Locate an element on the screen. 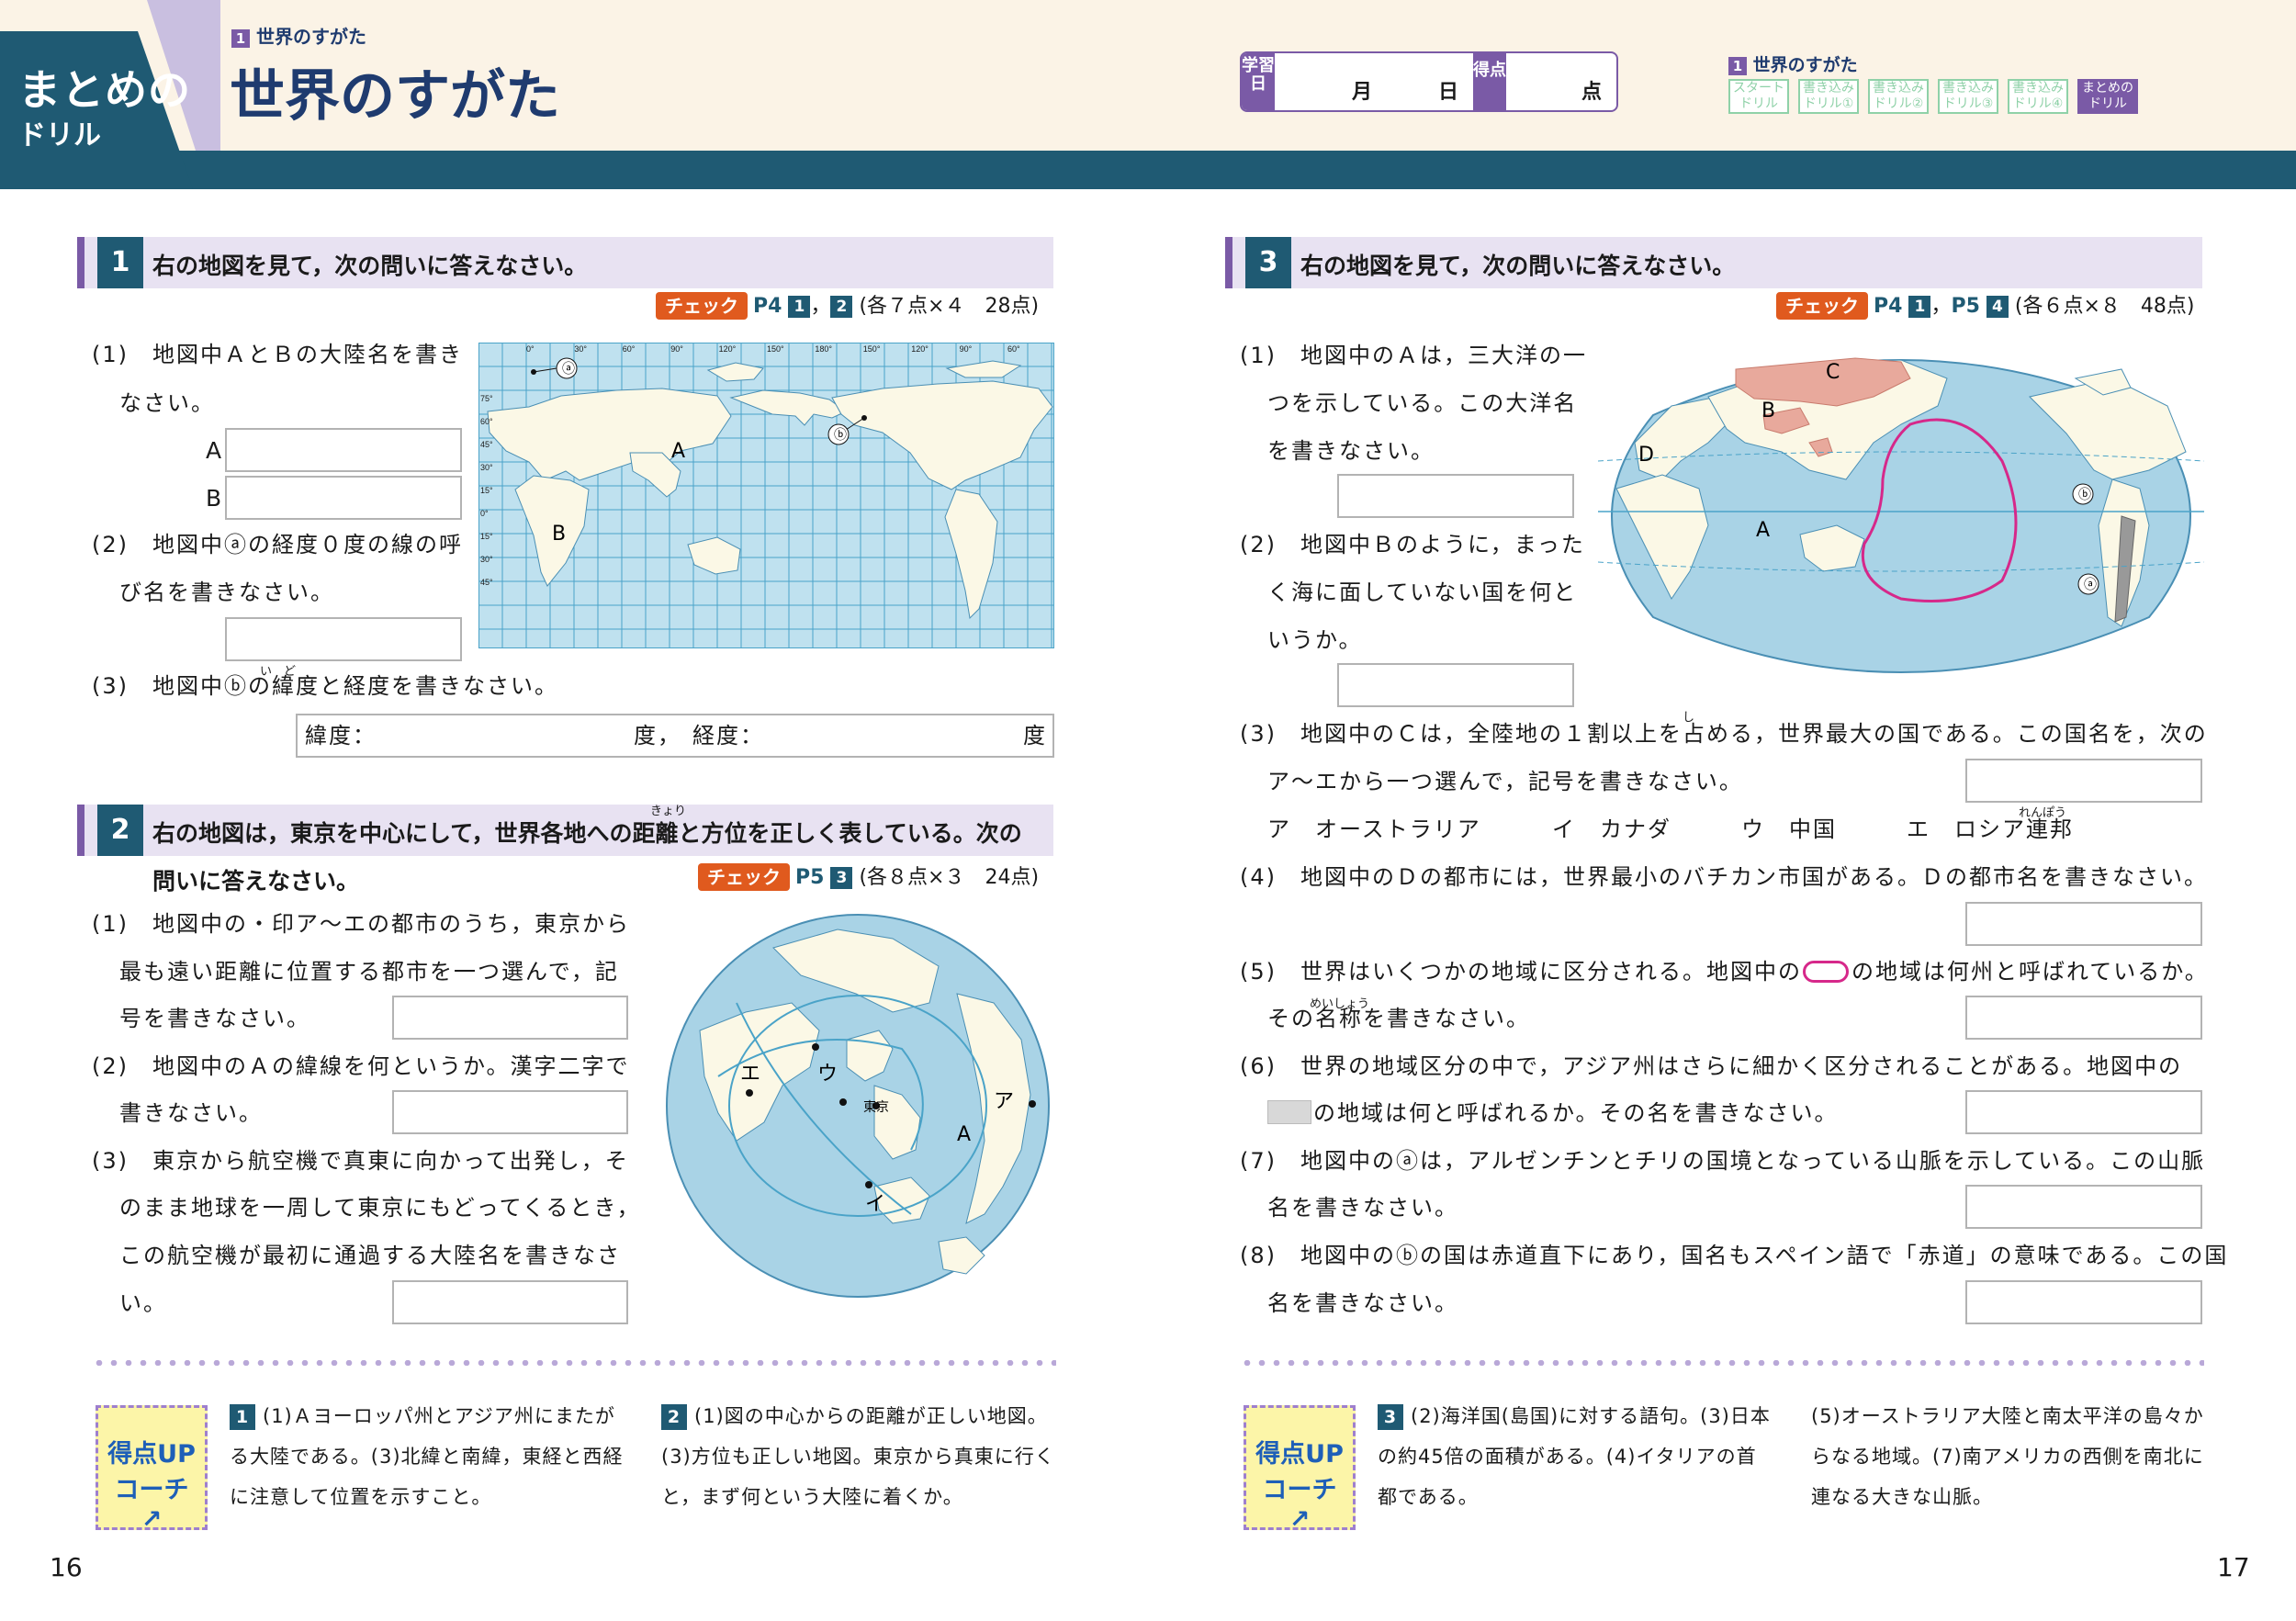 The image size is (2296, 1621). q2-points: (各８点×３ 24点) is located at coordinates (949, 877).